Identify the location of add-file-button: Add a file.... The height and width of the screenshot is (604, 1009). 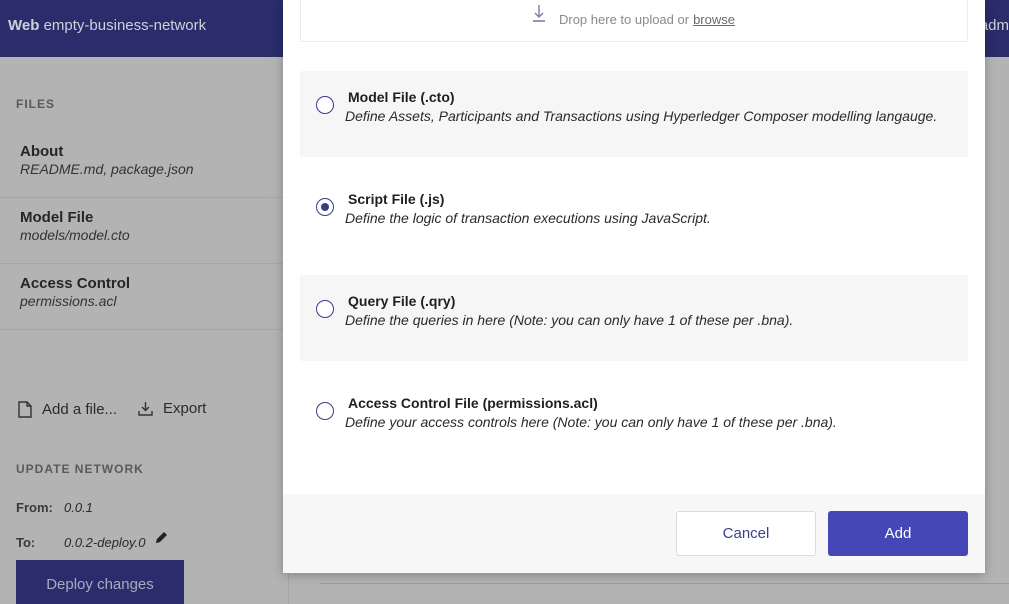
(67, 409).